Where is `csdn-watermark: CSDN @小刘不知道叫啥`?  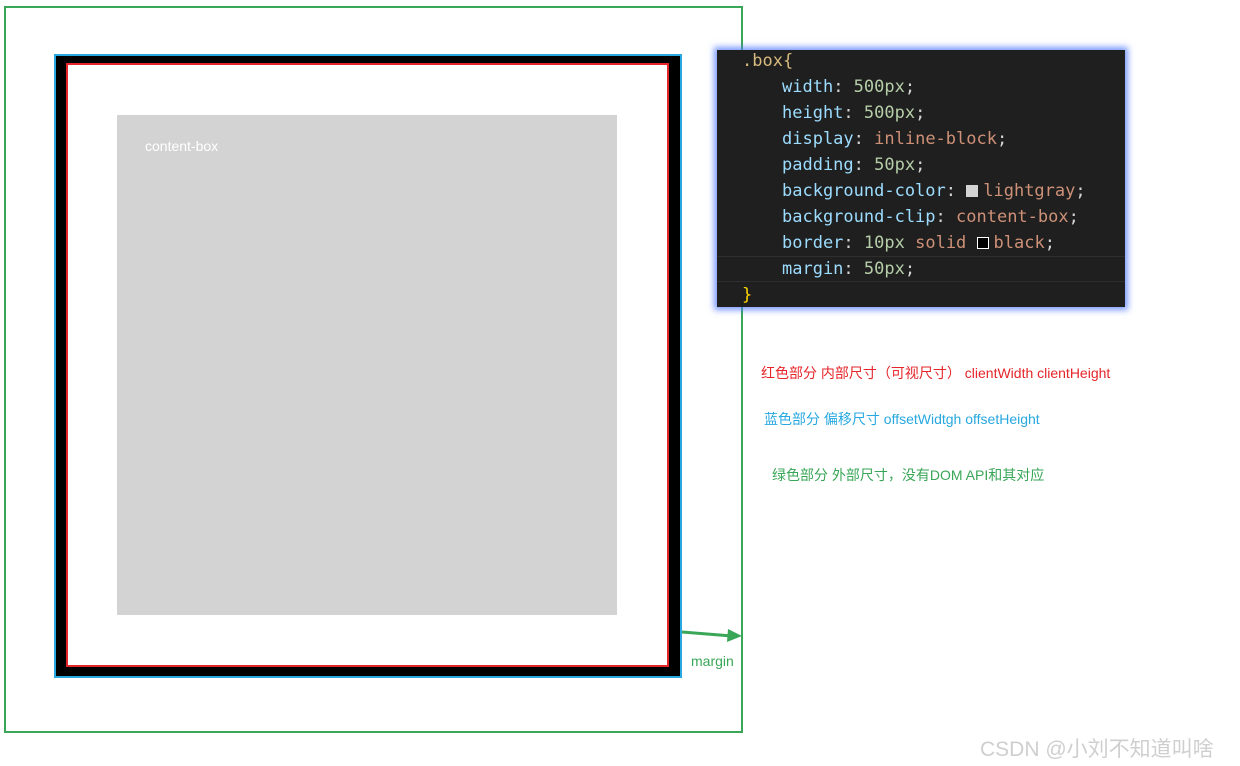 csdn-watermark: CSDN @小刘不知道叫啥 is located at coordinates (1097, 749).